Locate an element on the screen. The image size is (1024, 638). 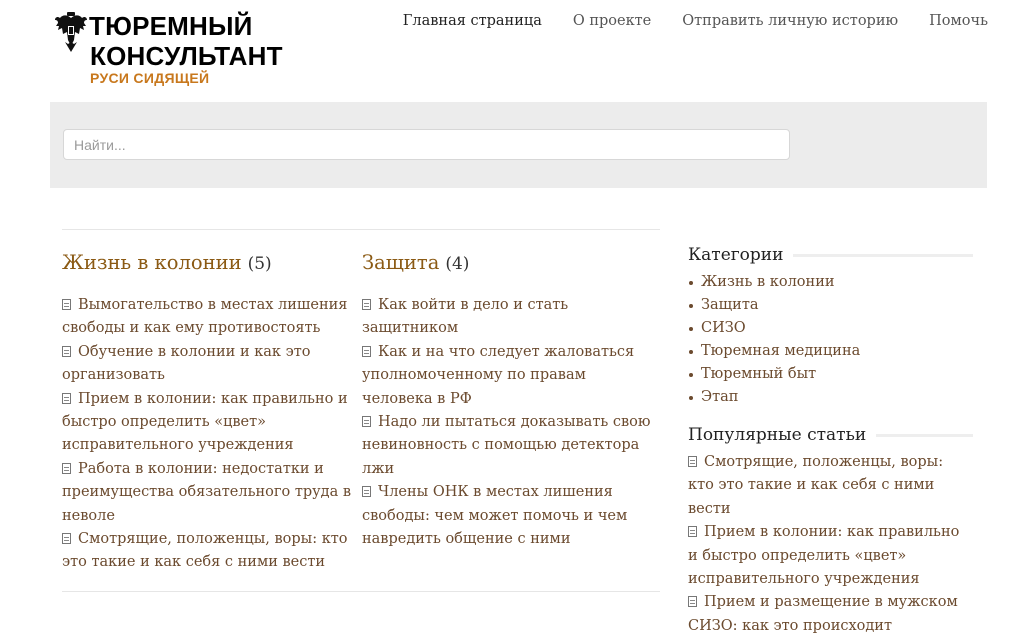
sidebar-popular-heading: Популярные статьи is located at coordinates (830, 435).